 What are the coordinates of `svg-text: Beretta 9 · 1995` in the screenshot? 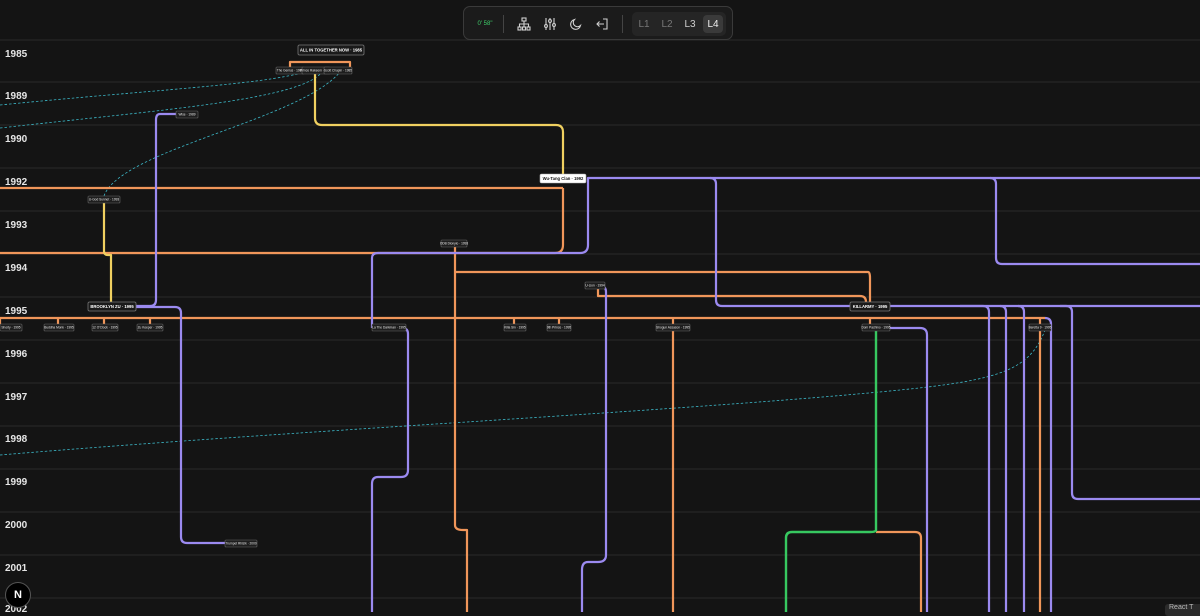 It's located at (1040, 328).